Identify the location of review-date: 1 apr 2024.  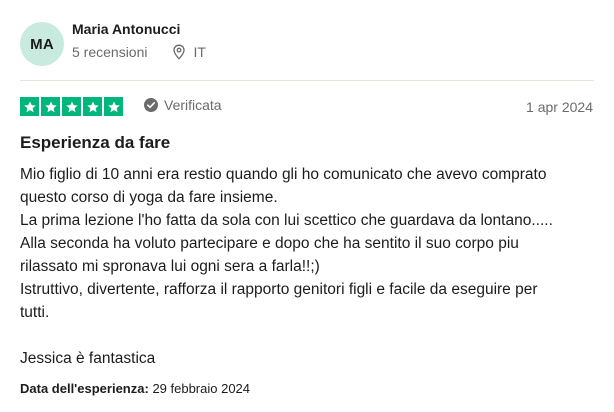
(559, 107).